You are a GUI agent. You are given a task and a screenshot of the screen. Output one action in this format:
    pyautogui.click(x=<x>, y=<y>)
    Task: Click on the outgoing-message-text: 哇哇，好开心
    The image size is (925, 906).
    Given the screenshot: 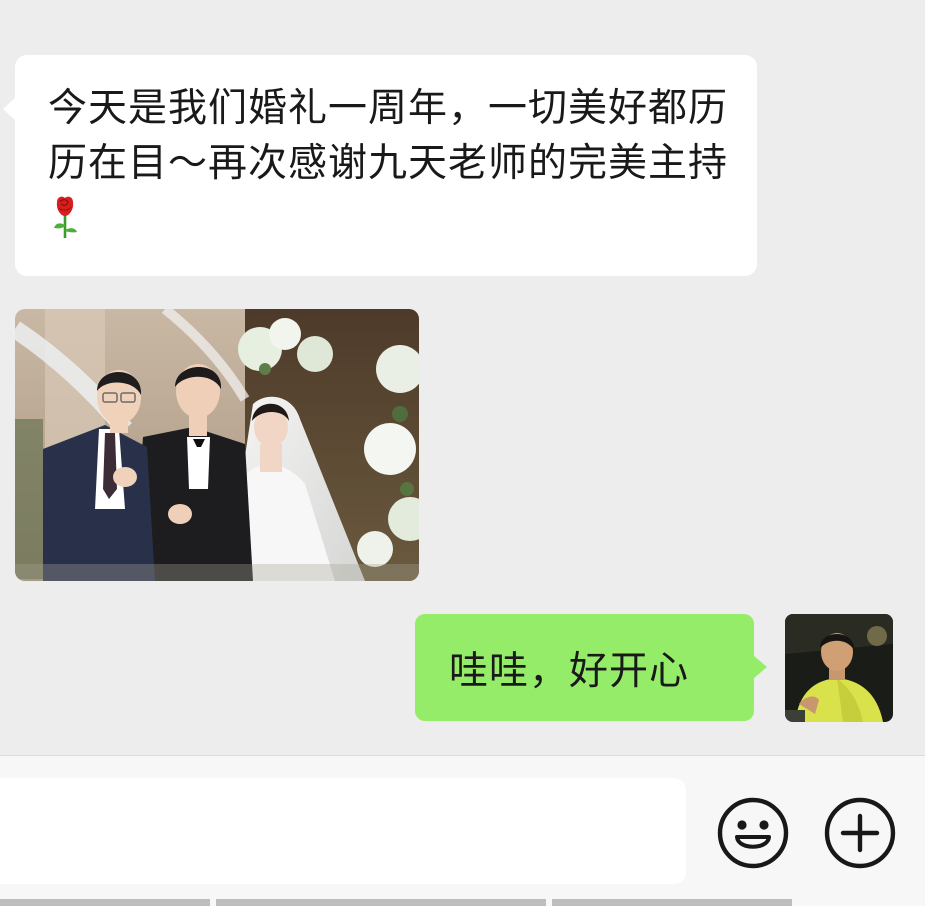 What is the action you would take?
    pyautogui.click(x=569, y=671)
    